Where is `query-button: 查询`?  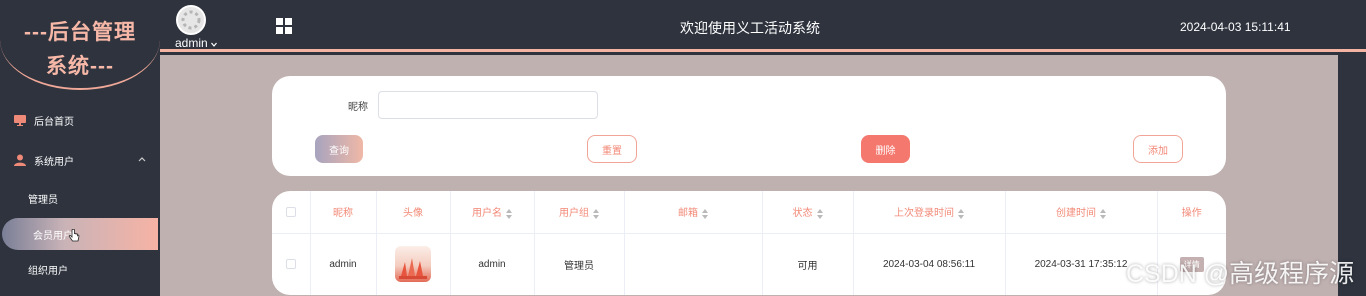 query-button: 查询 is located at coordinates (339, 149).